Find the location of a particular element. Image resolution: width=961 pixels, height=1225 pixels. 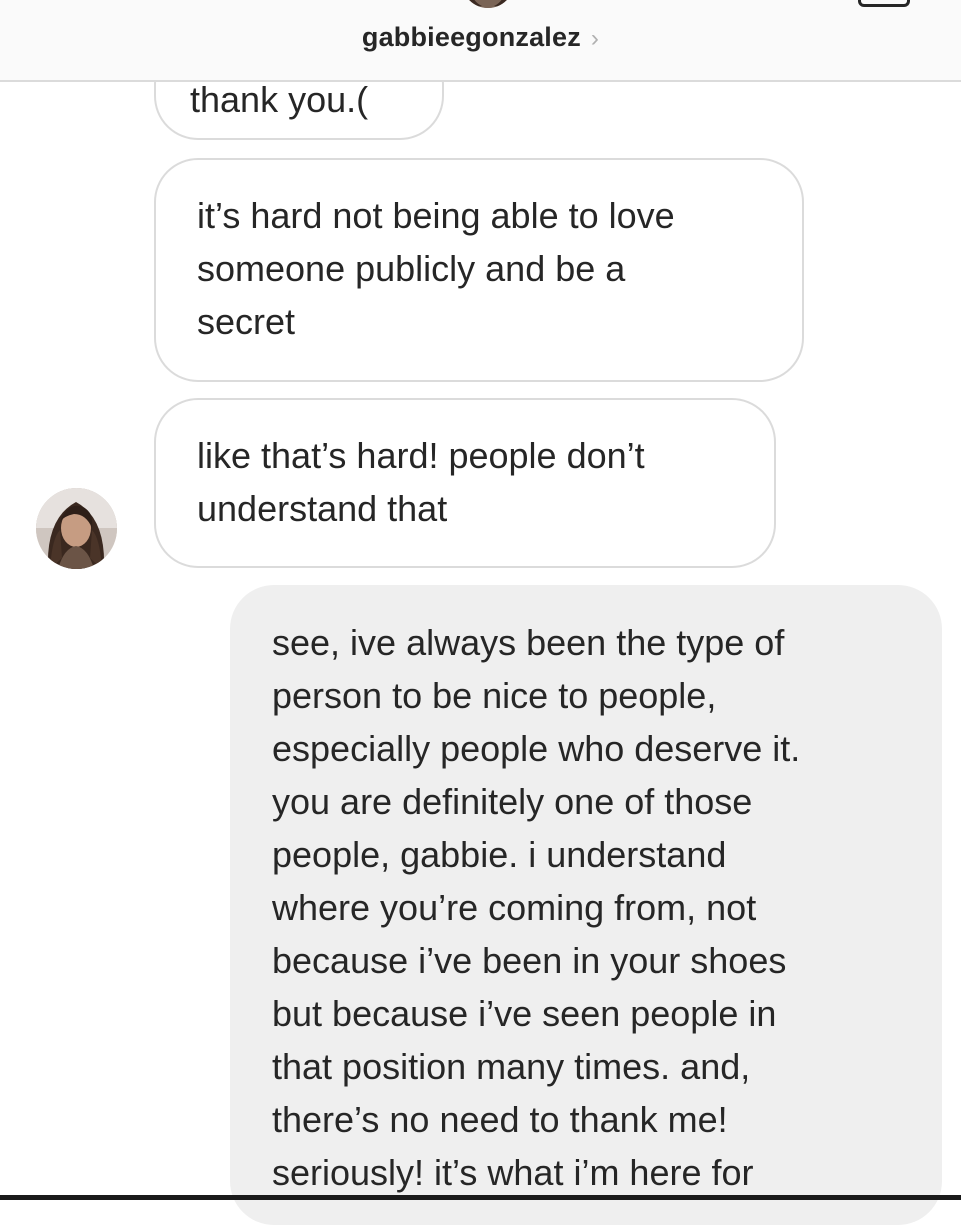

chevron-right-icon: › is located at coordinates (595, 38).